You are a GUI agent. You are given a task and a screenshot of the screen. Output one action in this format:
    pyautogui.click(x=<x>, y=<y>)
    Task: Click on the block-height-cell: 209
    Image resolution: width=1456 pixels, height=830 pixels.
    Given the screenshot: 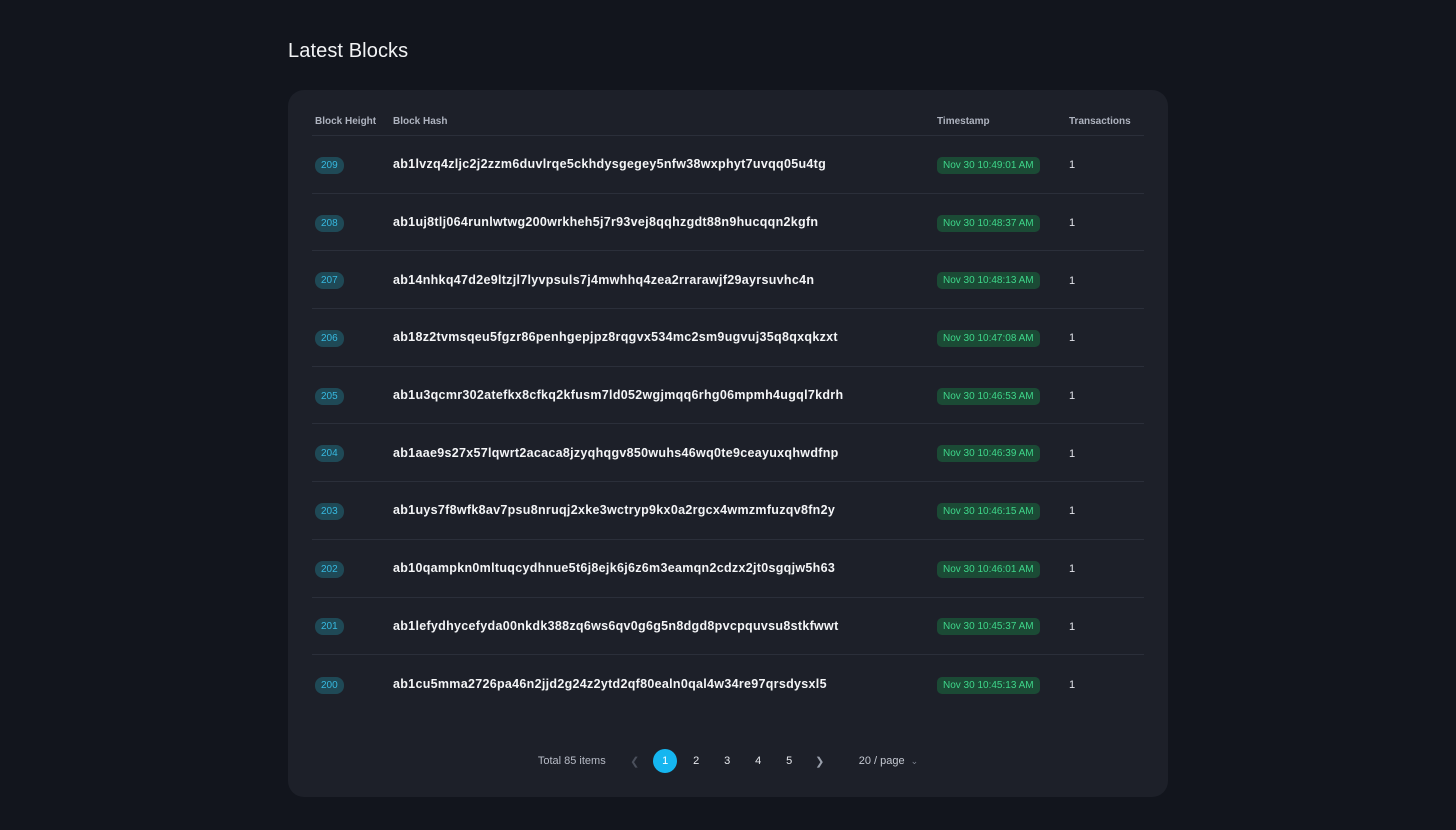 What is the action you would take?
    pyautogui.click(x=350, y=164)
    